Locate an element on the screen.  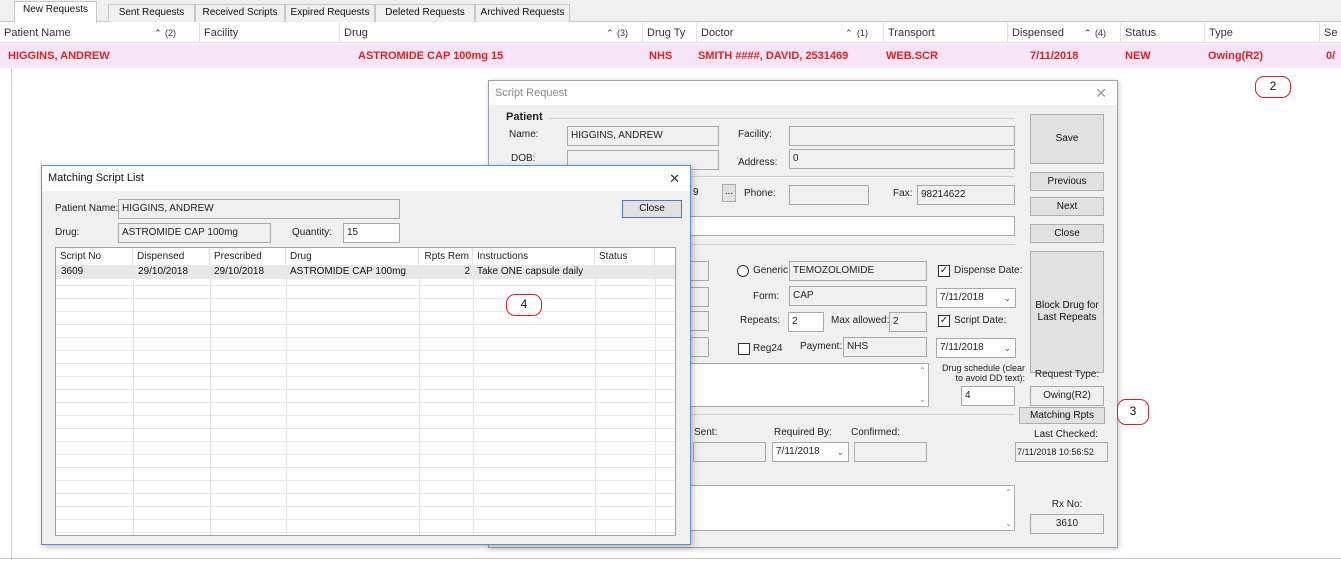
row-dispensed: 7/11/2018 is located at coordinates (1054, 56).